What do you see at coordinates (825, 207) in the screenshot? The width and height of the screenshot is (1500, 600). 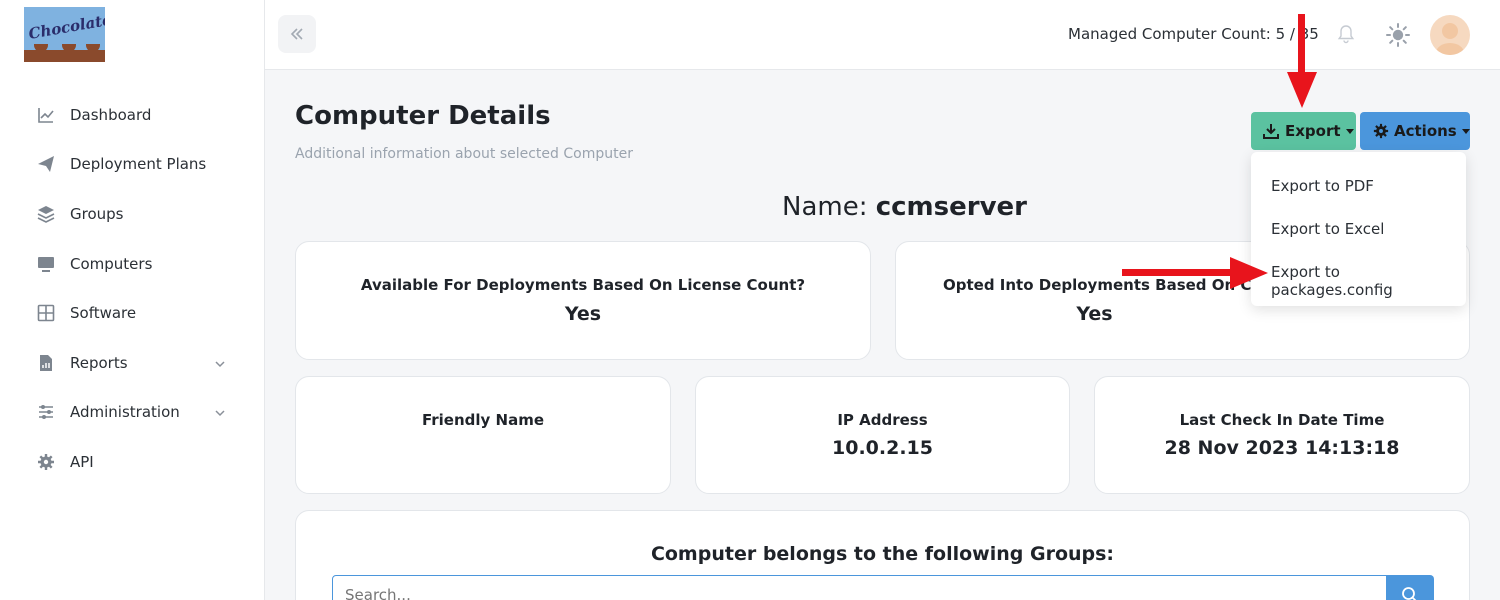 I see `computer-name-prefix: Name:` at bounding box center [825, 207].